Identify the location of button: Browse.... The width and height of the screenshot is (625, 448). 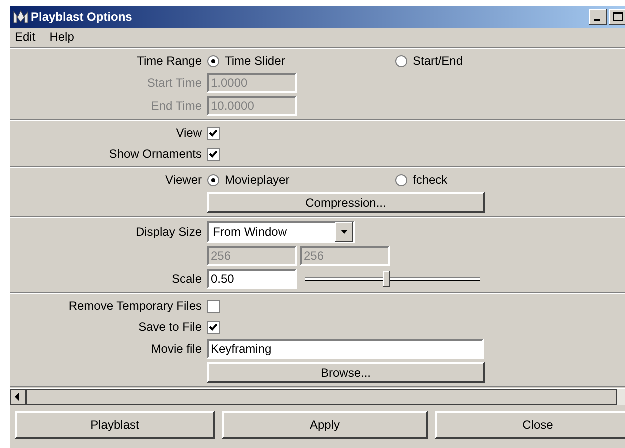
(346, 372).